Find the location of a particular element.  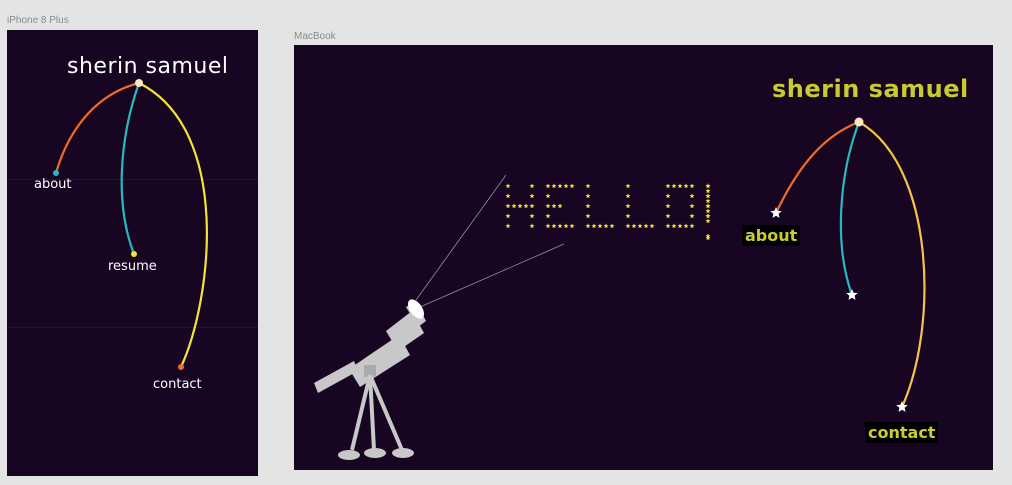

artboard-label-iphone: iPhone 8 Plus is located at coordinates (38, 20).